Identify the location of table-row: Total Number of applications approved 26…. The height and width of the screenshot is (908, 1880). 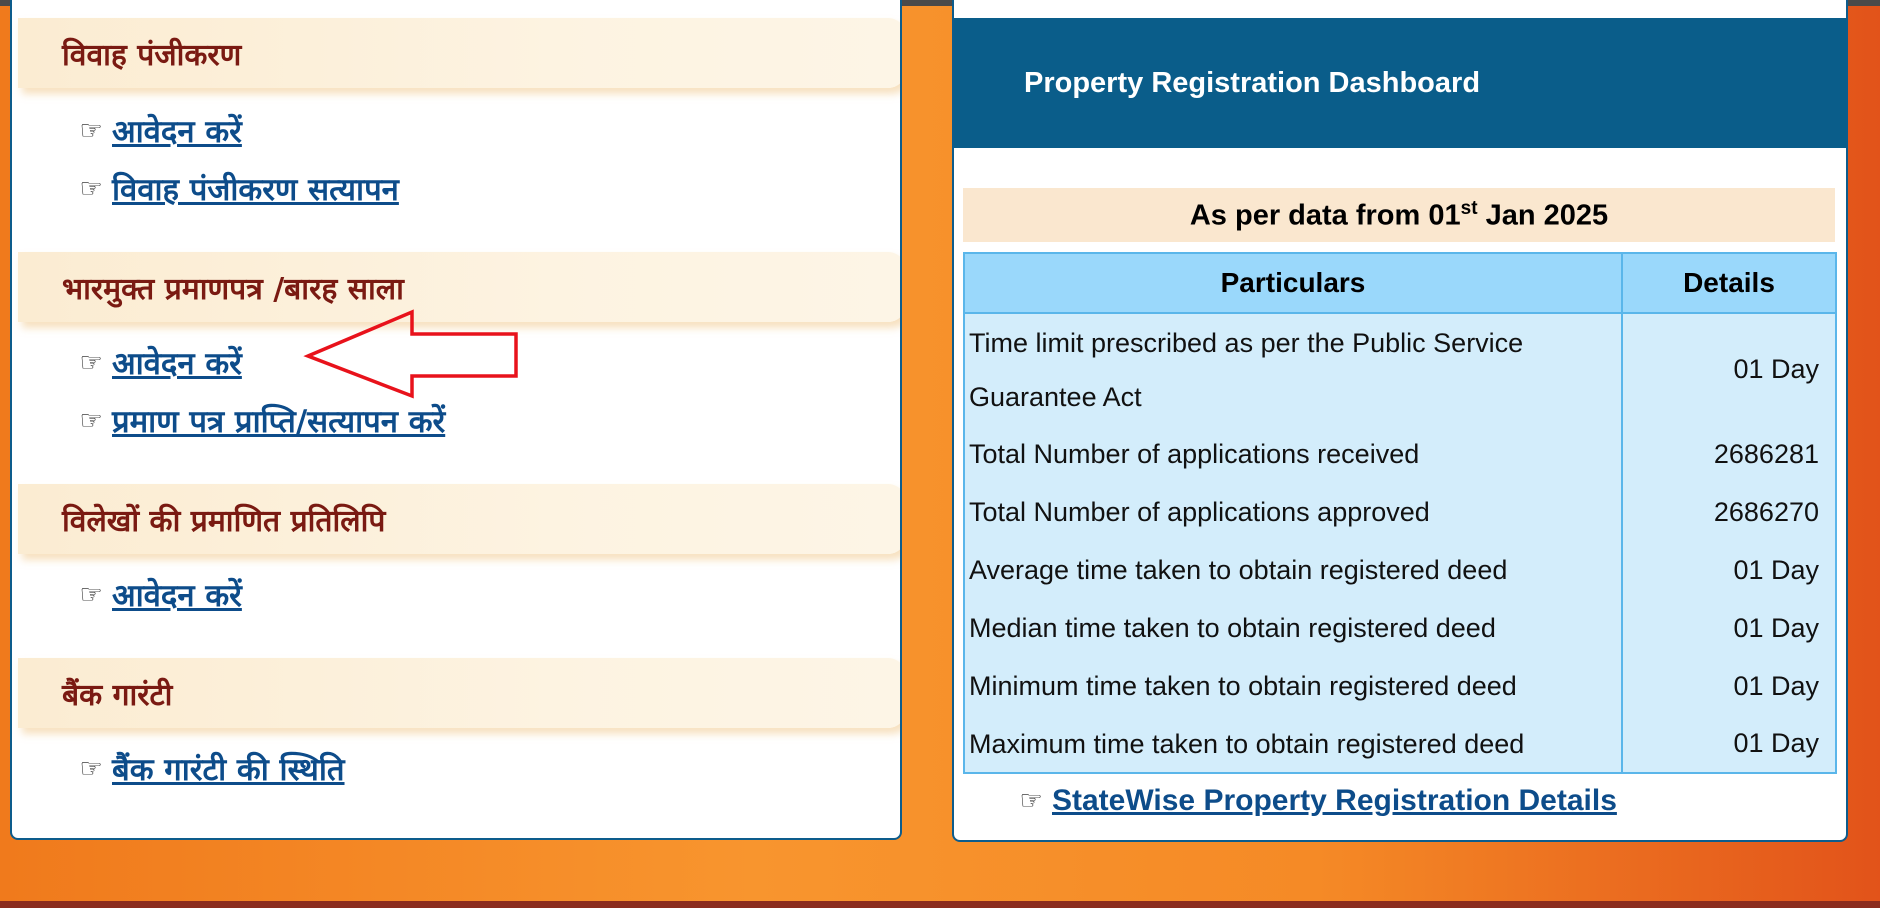
(1400, 512).